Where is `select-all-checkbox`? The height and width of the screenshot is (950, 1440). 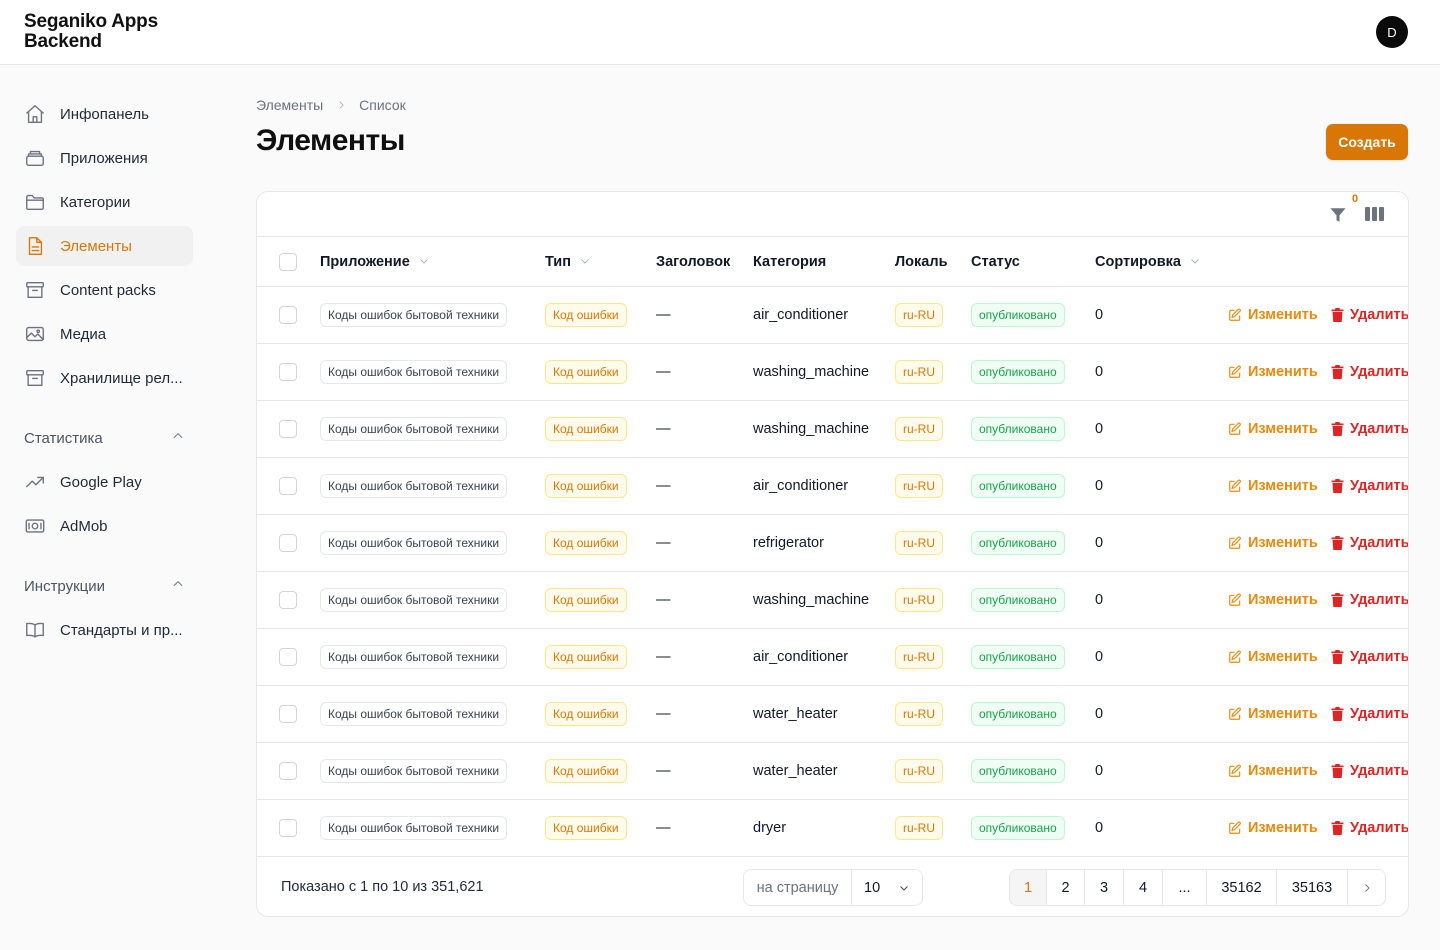
select-all-checkbox is located at coordinates (288, 262).